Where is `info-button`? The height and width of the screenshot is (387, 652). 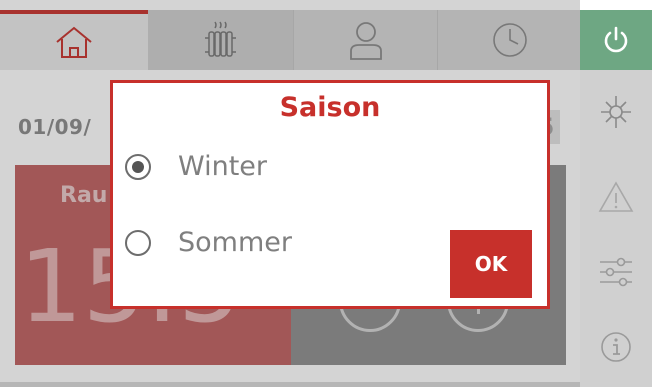
info-button is located at coordinates (616, 347).